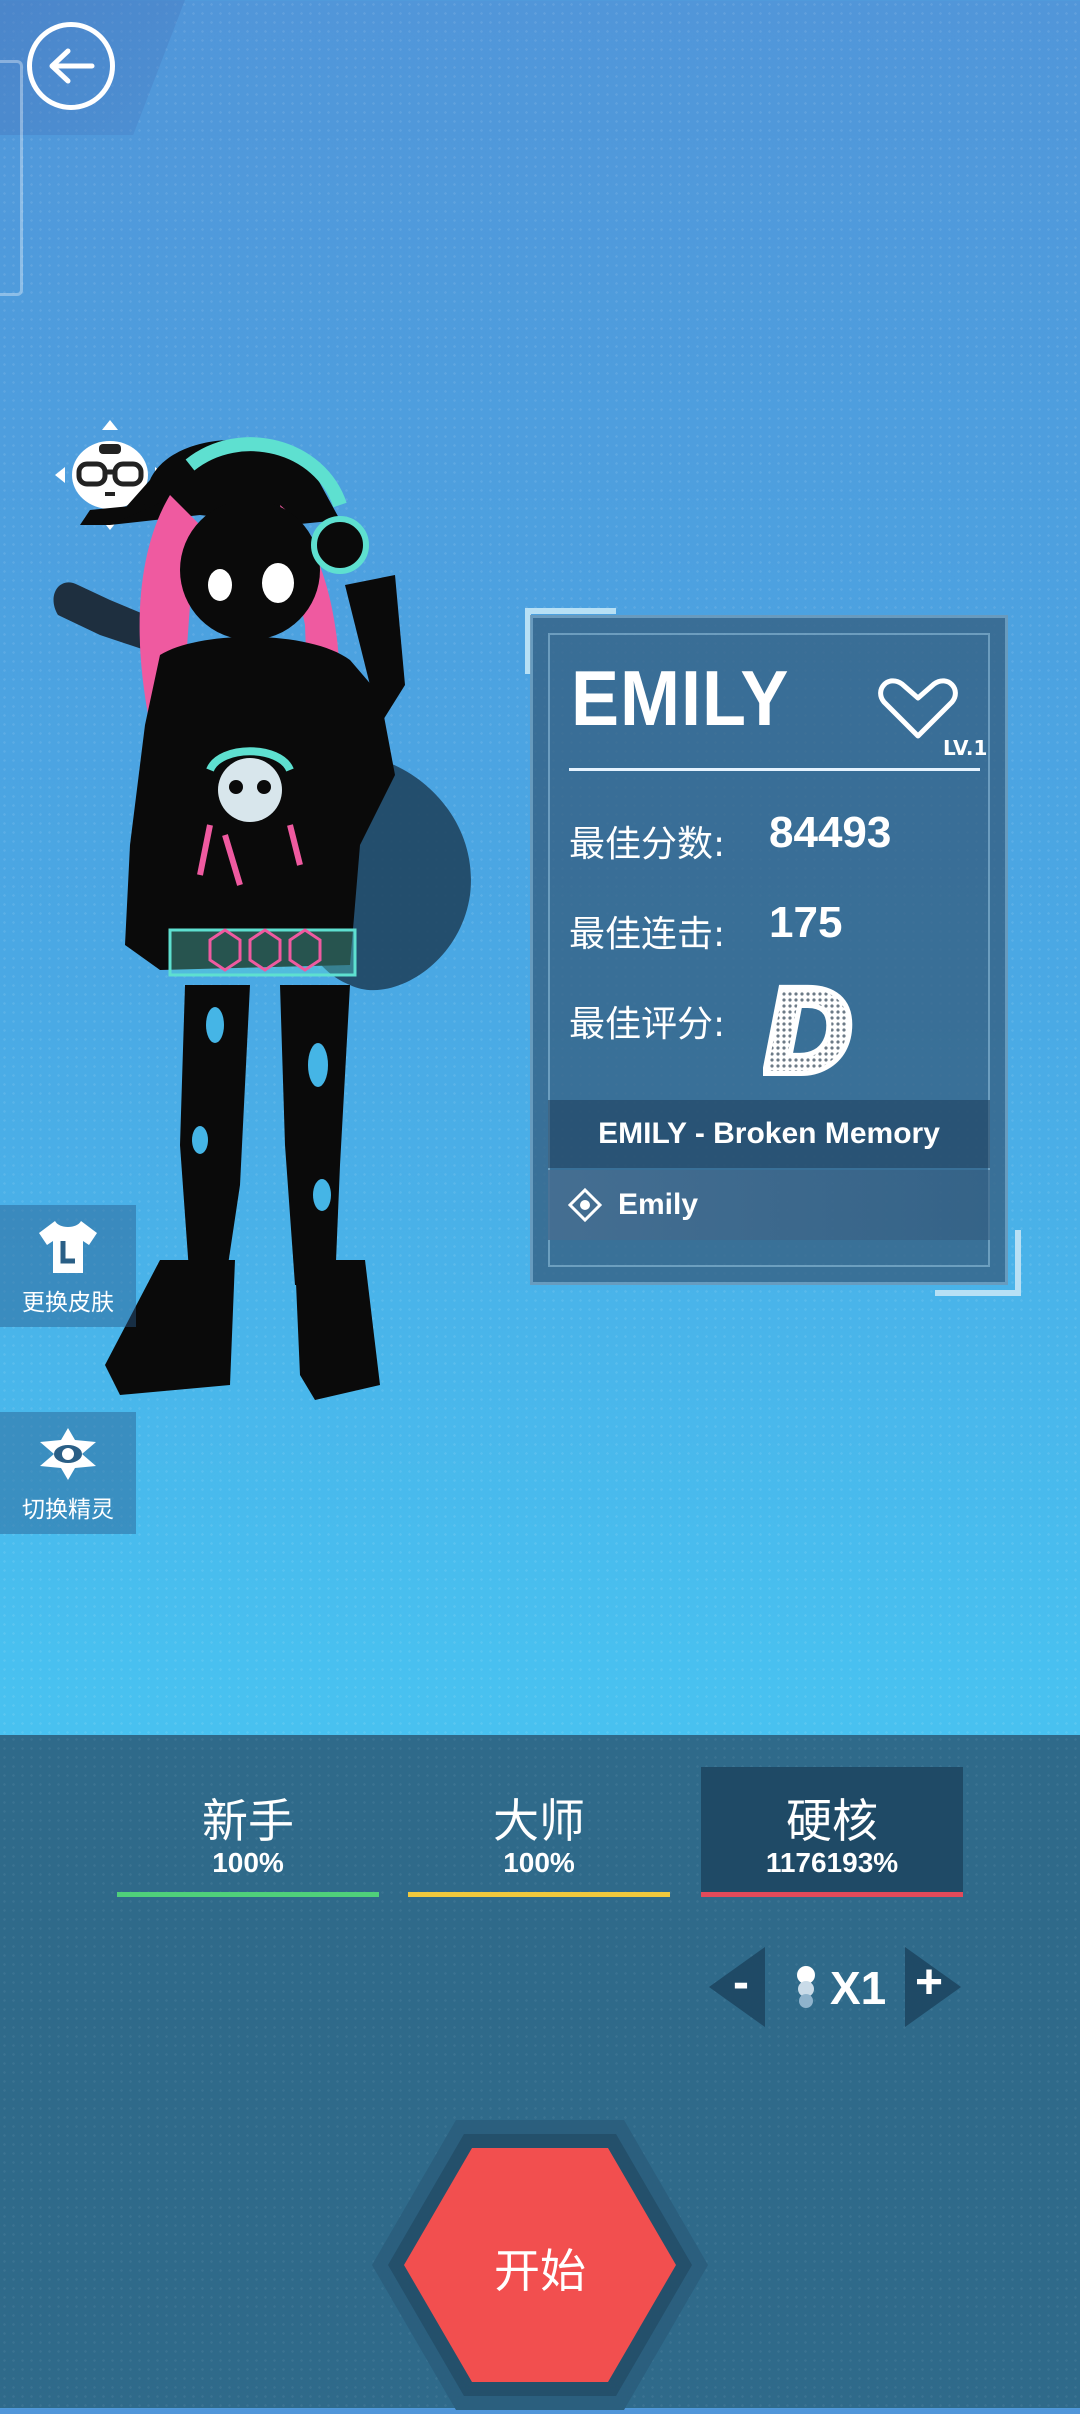 The width and height of the screenshot is (1080, 2414). Describe the element at coordinates (540, 2271) in the screenshot. I see `start-label: 开始` at that location.